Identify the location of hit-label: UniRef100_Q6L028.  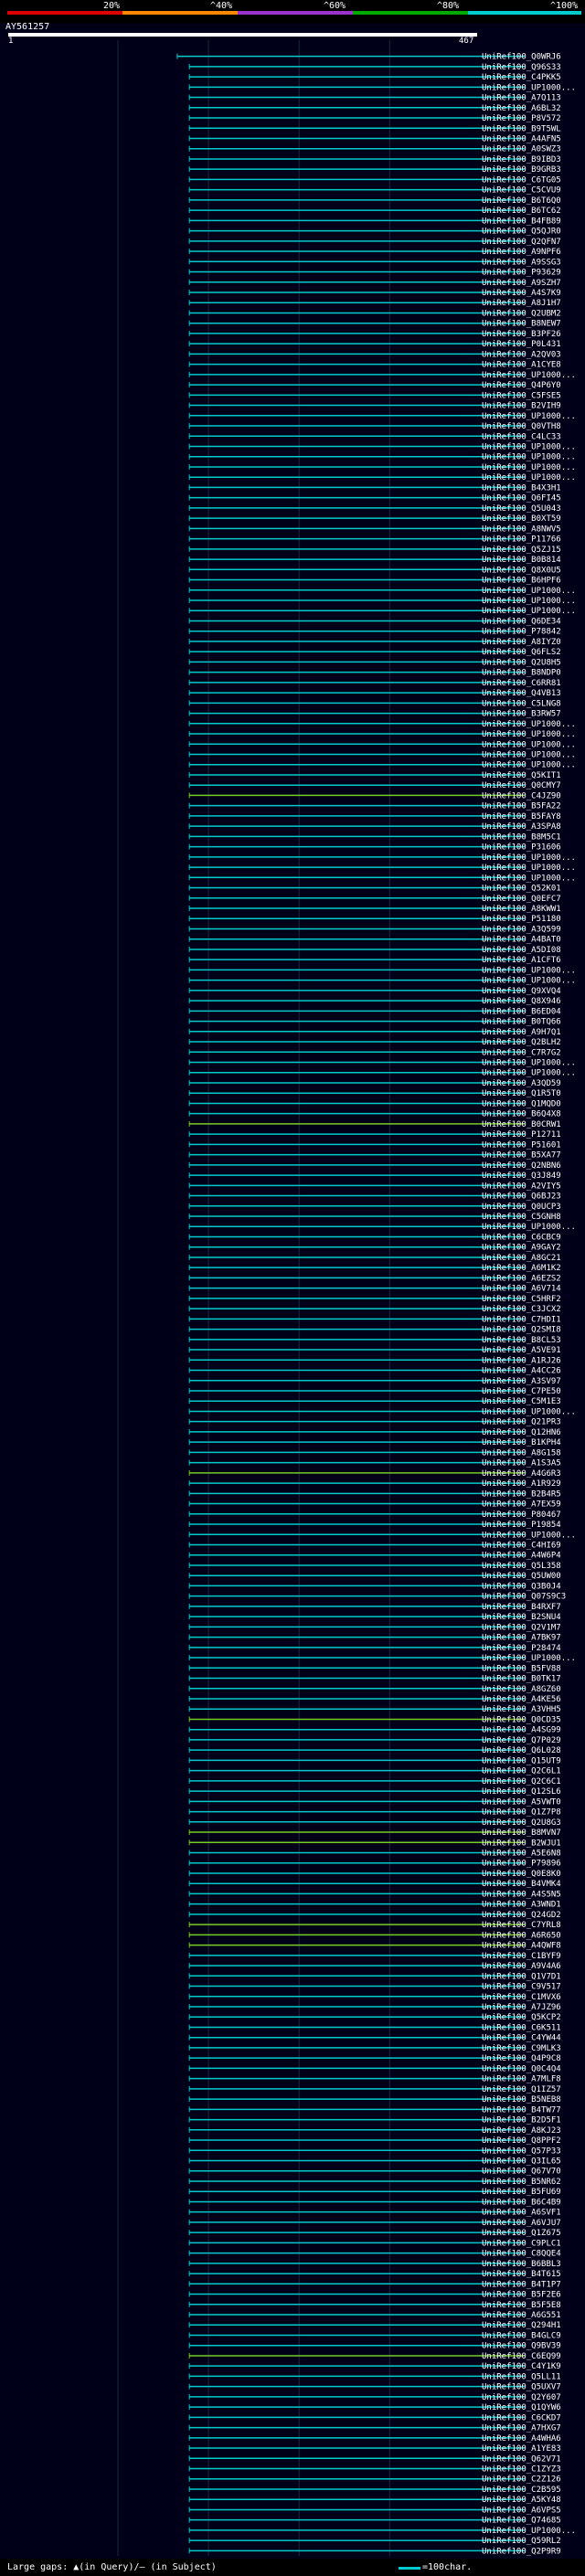
(521, 1750).